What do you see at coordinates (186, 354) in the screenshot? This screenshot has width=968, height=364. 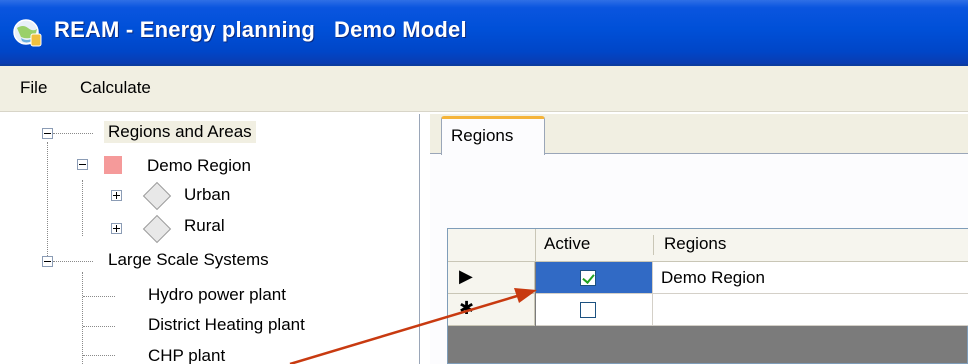 I see `tree-item-chp-plant: CHP plant` at bounding box center [186, 354].